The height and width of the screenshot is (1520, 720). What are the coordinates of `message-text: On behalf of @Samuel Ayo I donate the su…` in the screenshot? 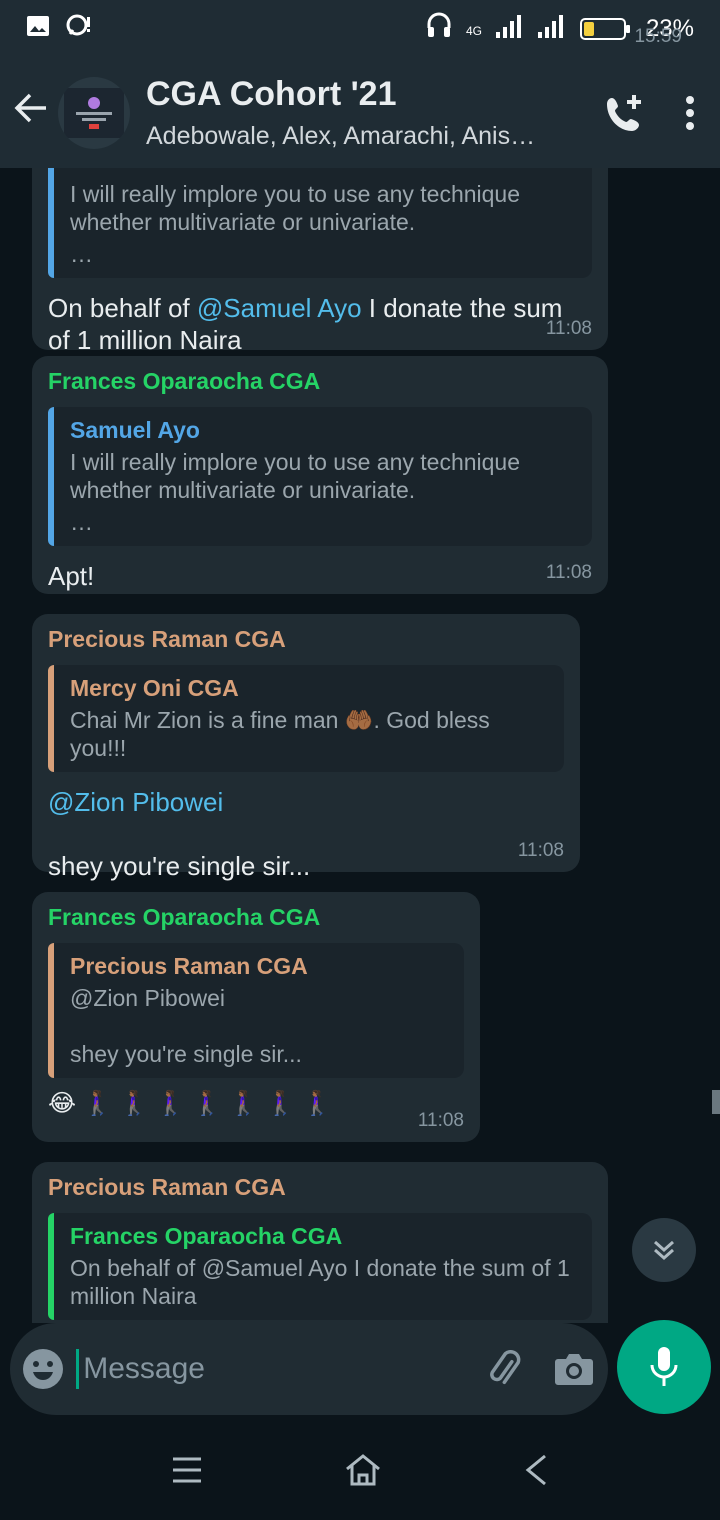 It's located at (305, 324).